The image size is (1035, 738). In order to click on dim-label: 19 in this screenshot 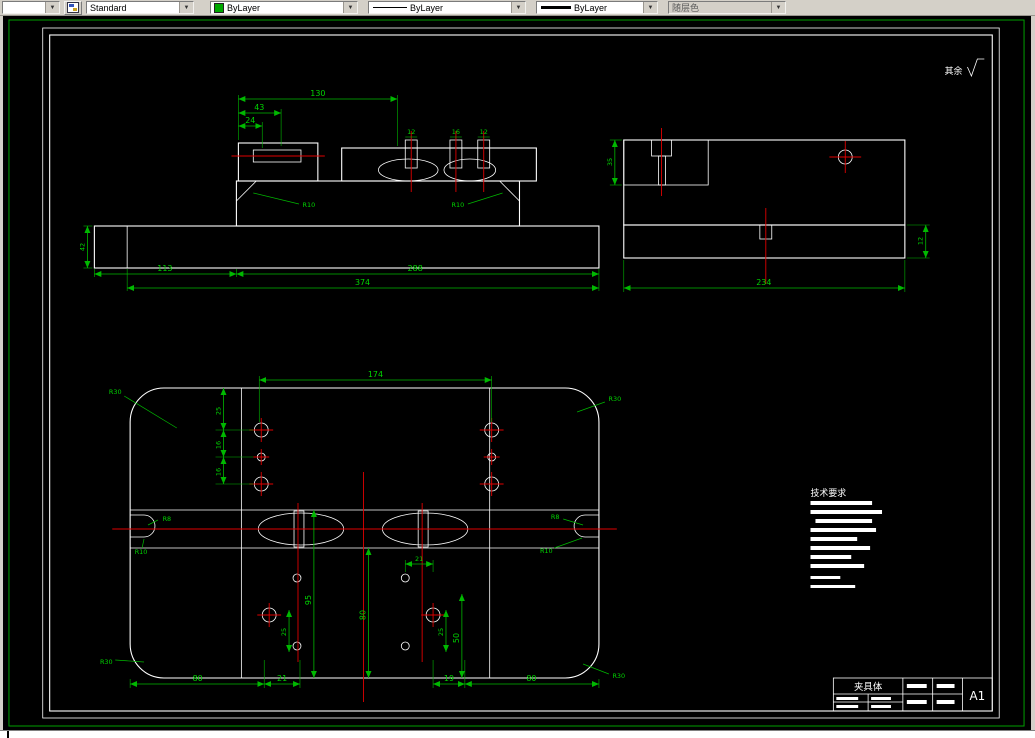, I will do `click(449, 678)`.